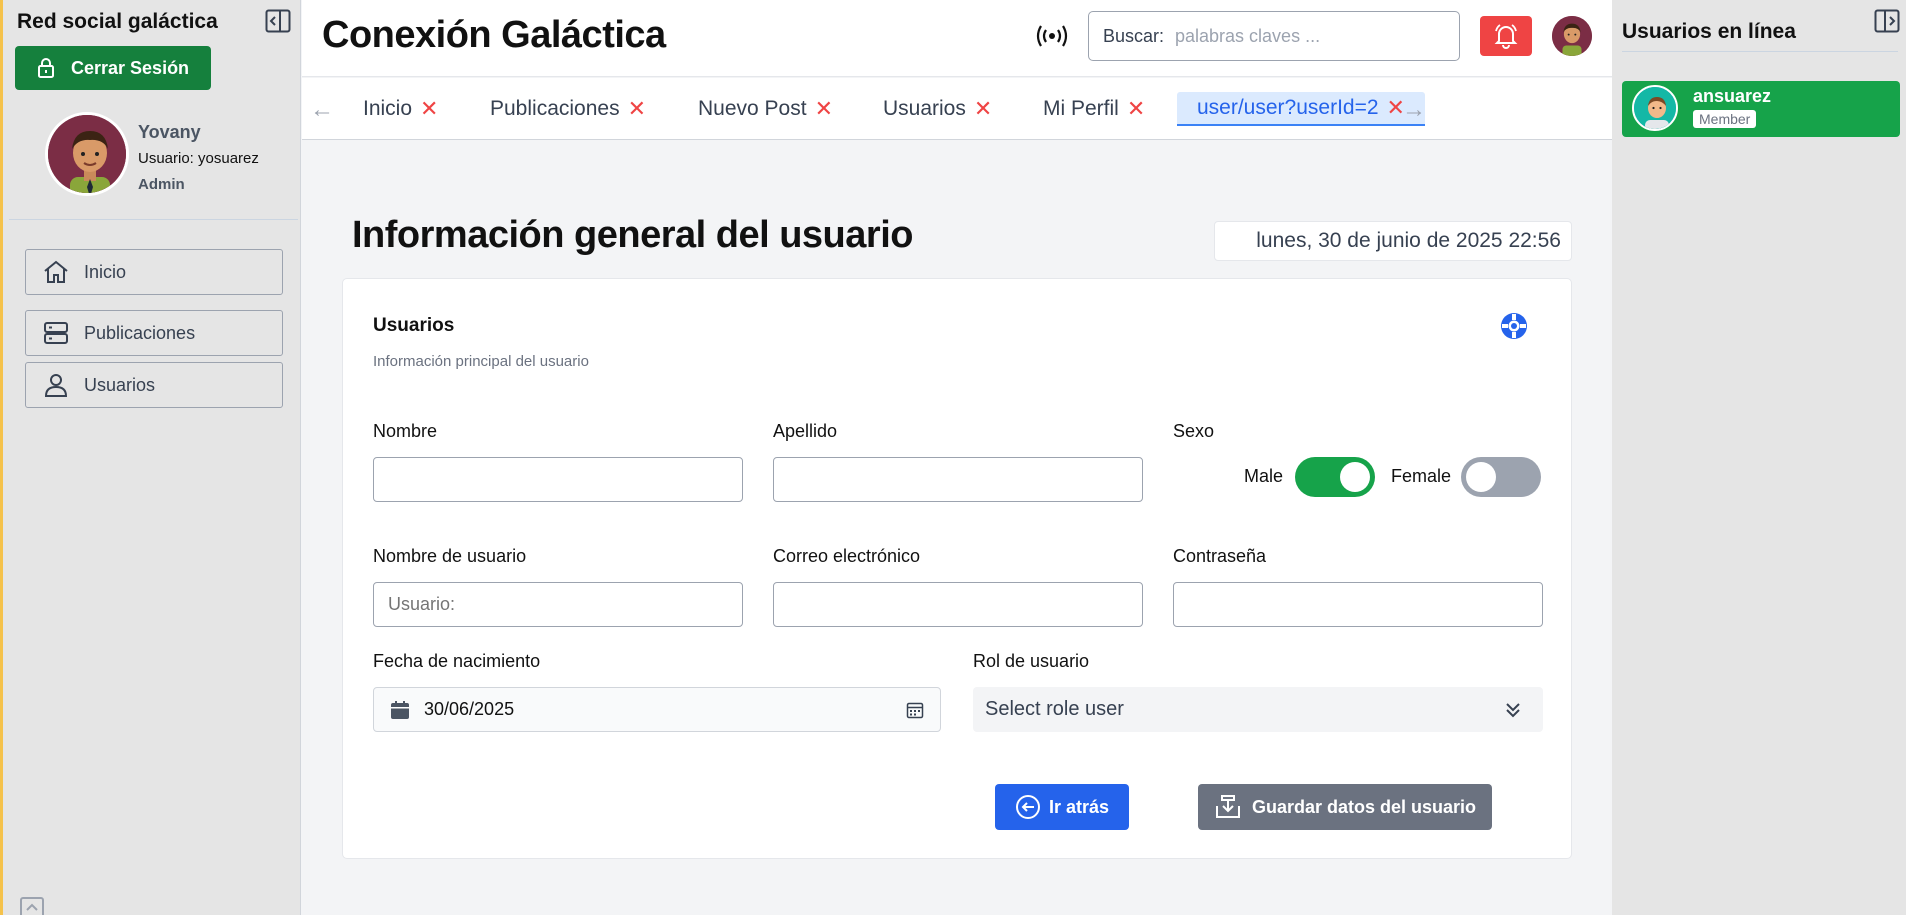 The image size is (1906, 915). Describe the element at coordinates (1335, 477) in the screenshot. I see `male-toggle` at that location.